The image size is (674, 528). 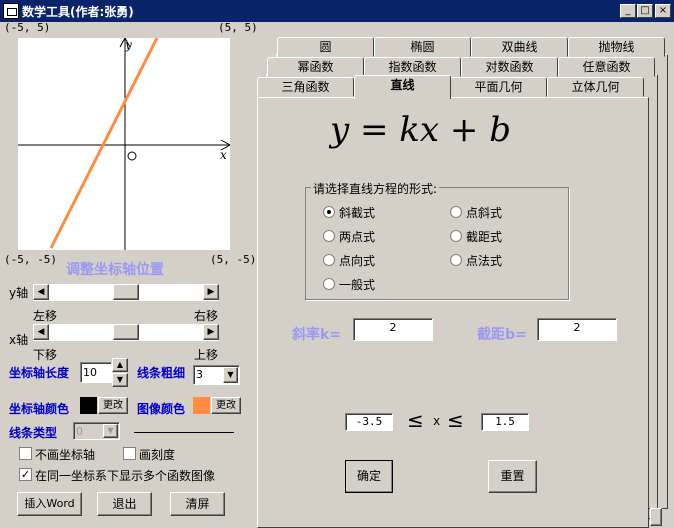 What do you see at coordinates (437, 421) in the screenshot?
I see `x-variable: x` at bounding box center [437, 421].